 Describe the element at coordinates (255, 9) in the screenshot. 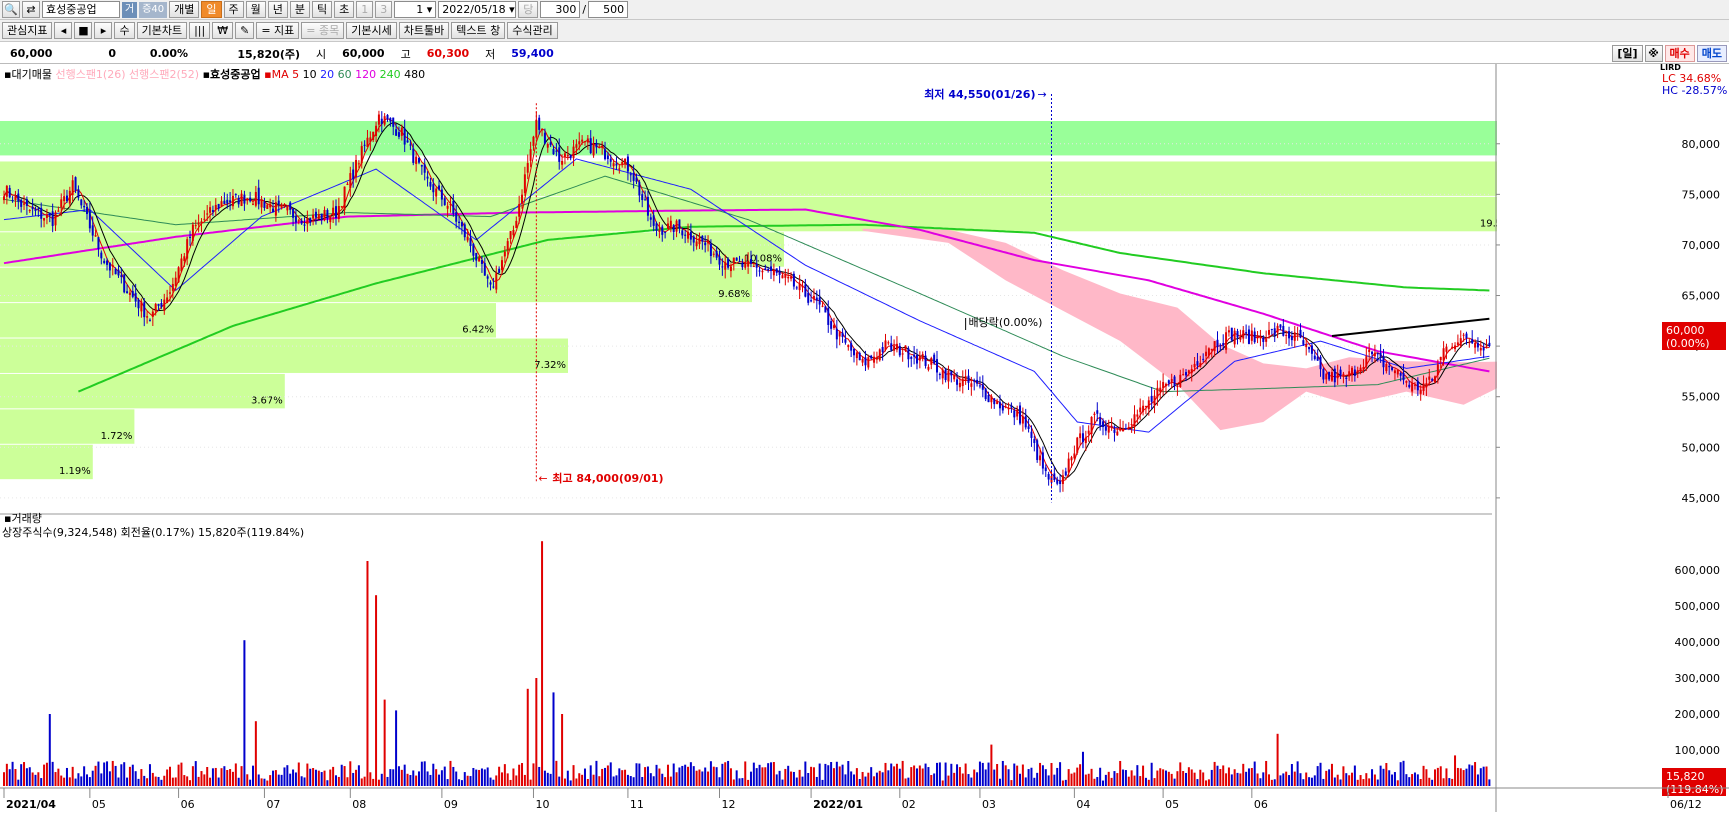

I see `mode-month-button: 월` at that location.